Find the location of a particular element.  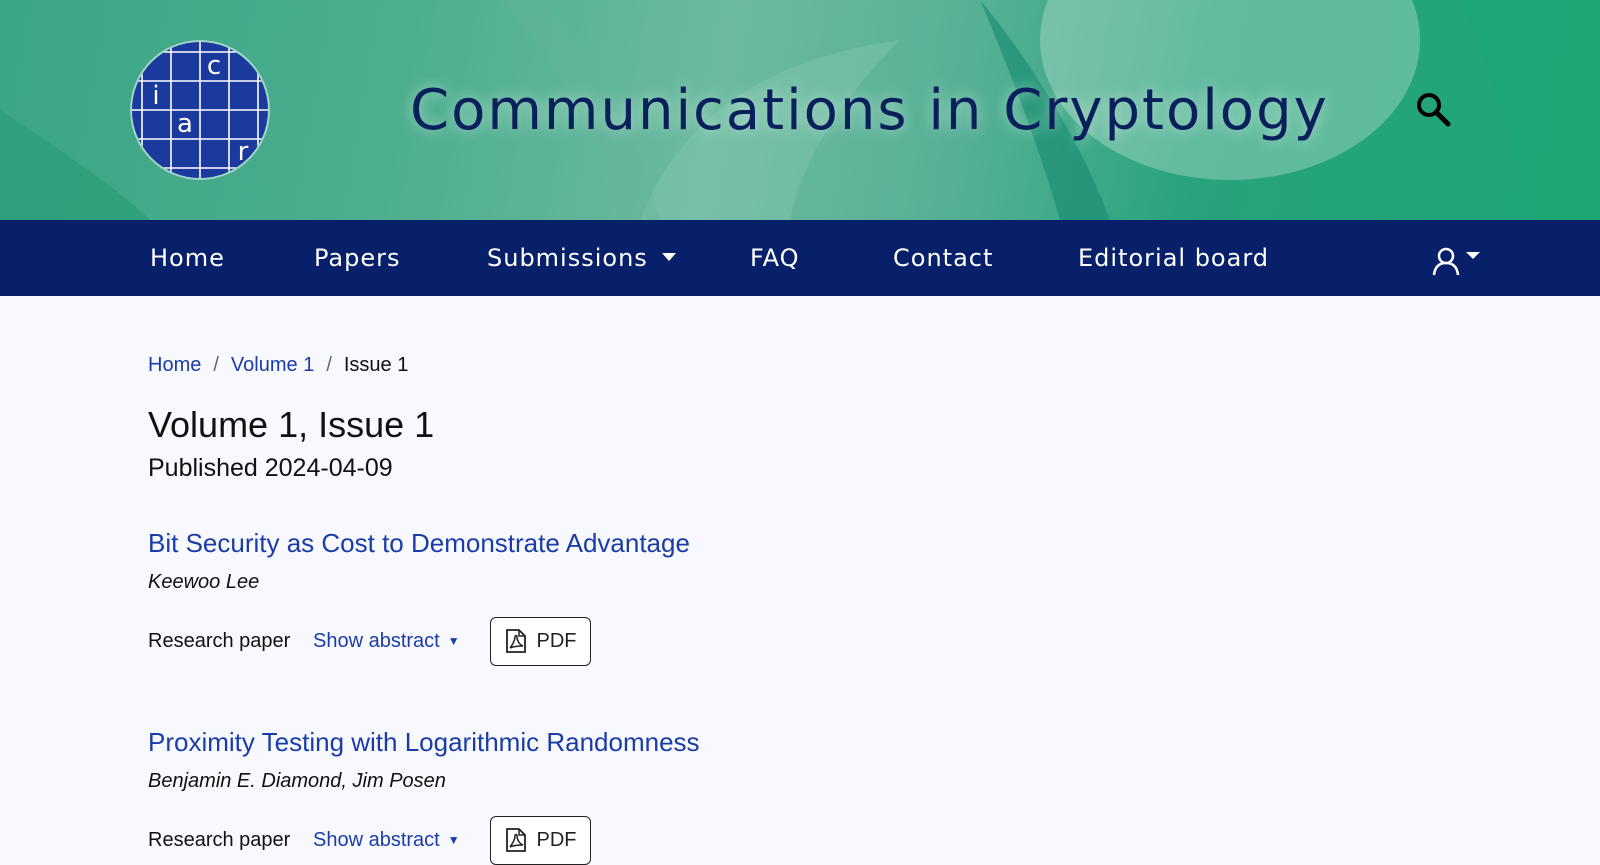

paper-authors: Keewoo Lee is located at coordinates (204, 582).